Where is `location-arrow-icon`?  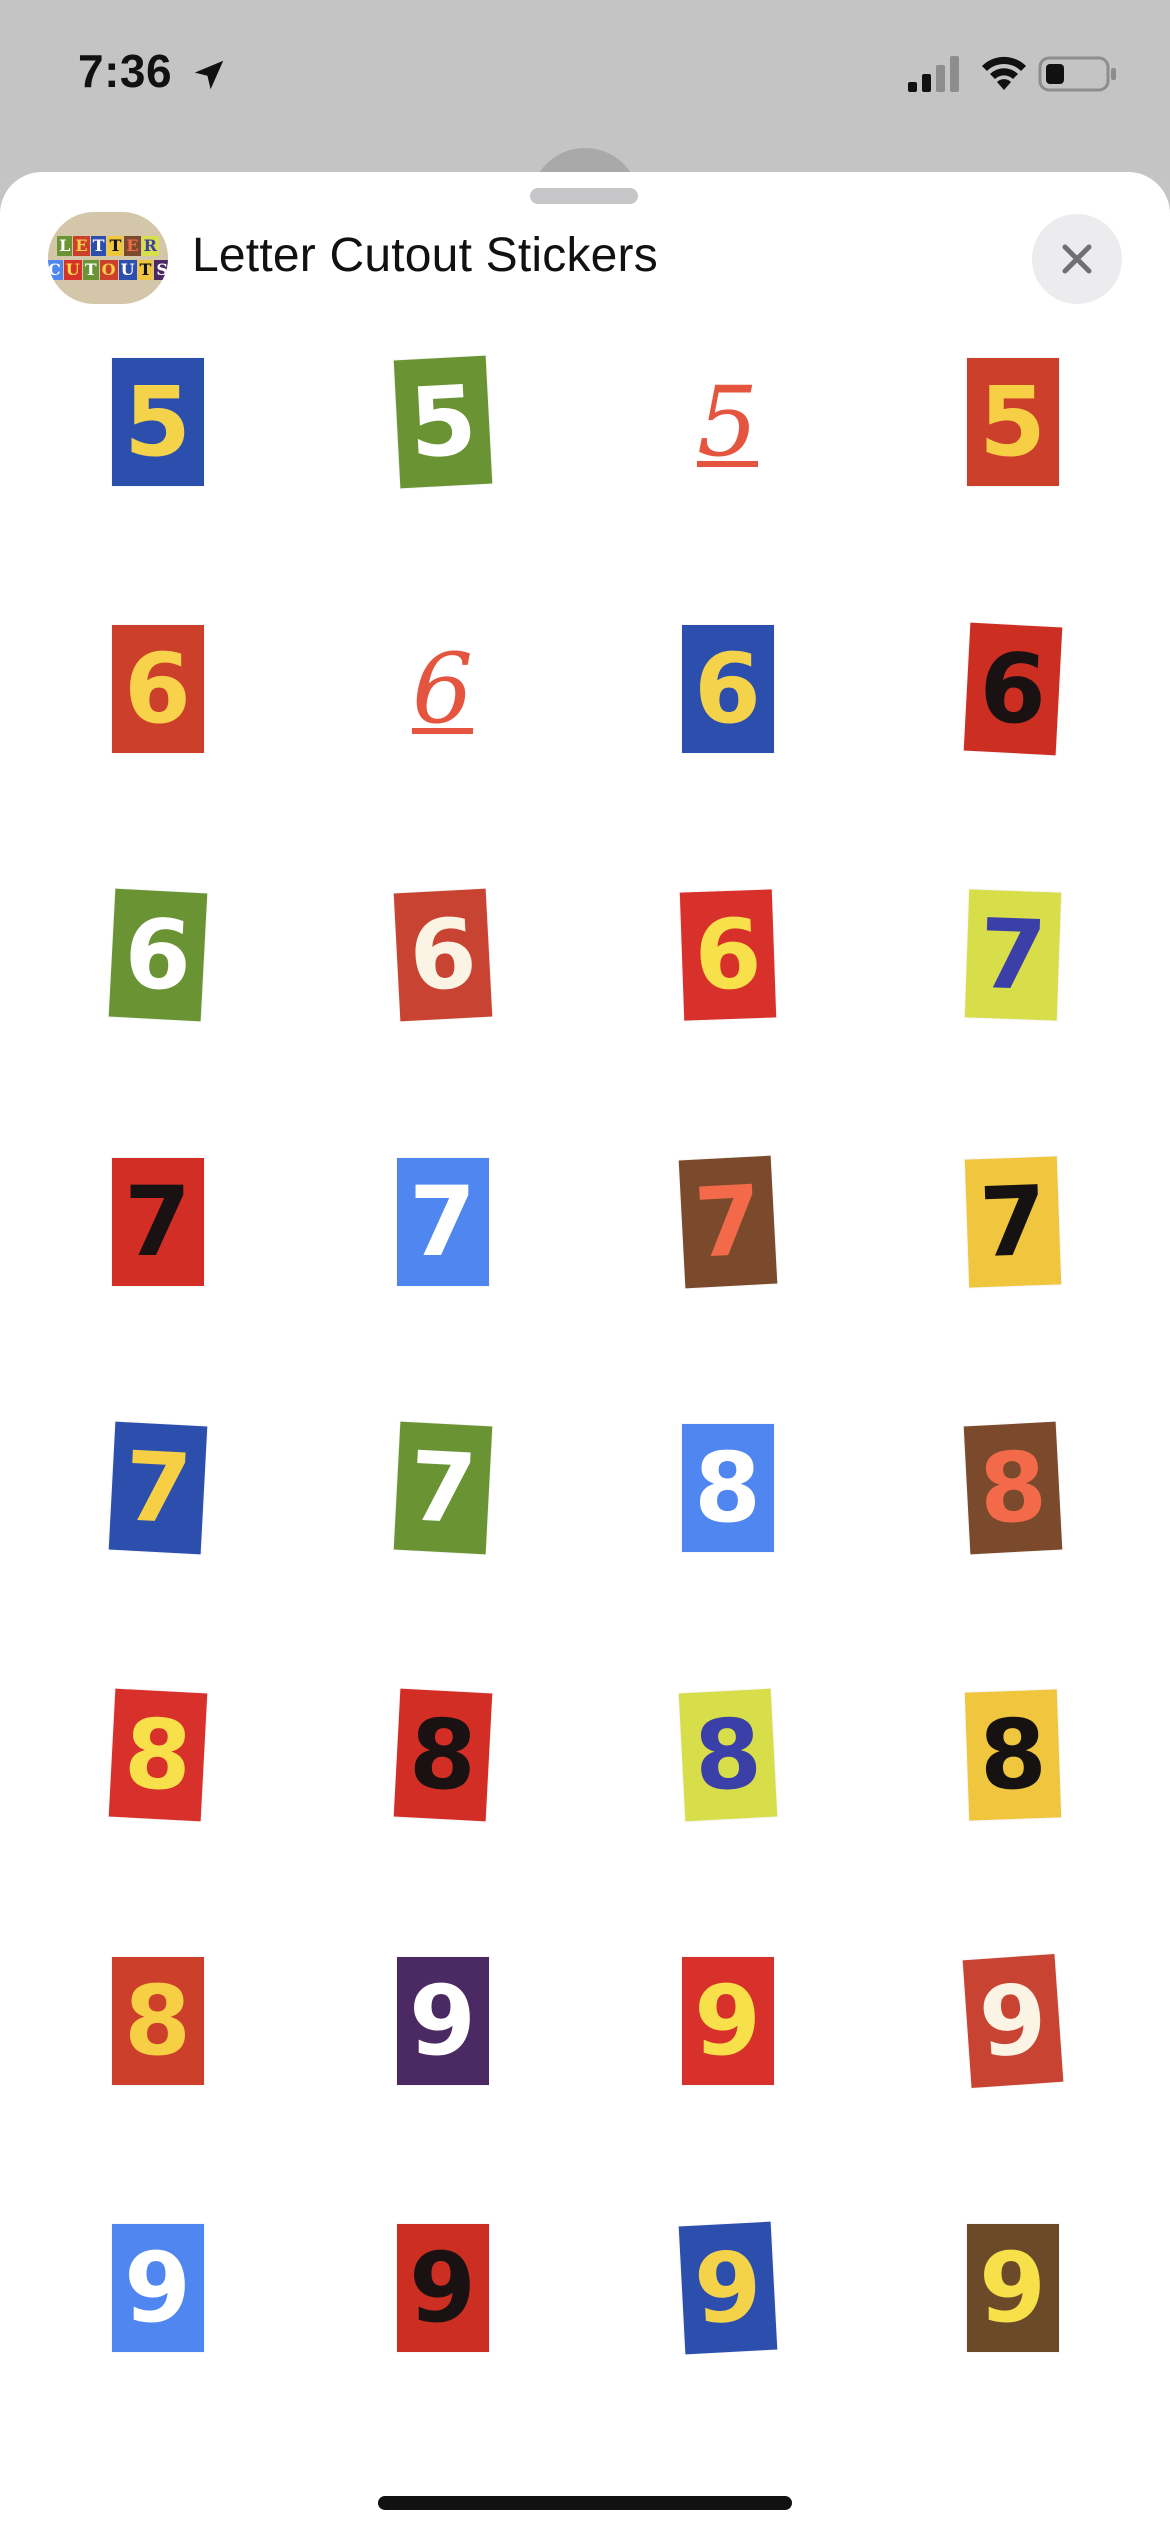 location-arrow-icon is located at coordinates (209, 75).